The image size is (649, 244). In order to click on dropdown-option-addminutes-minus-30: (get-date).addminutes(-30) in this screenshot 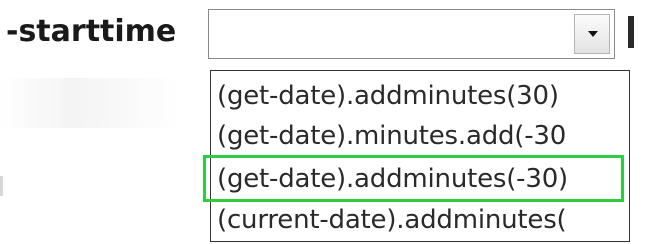, I will do `click(392, 179)`.